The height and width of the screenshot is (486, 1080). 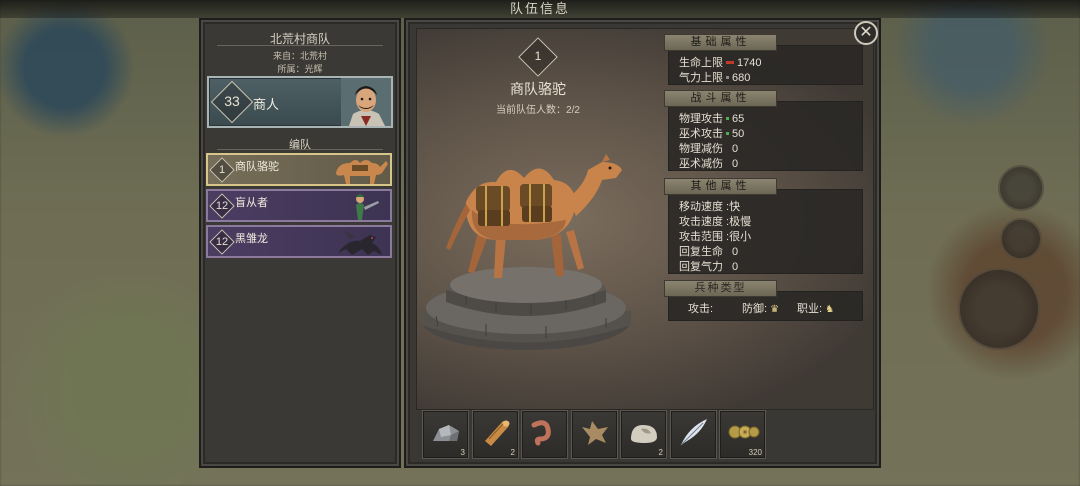 What do you see at coordinates (462, 452) in the screenshot?
I see `item-quantity: 3` at bounding box center [462, 452].